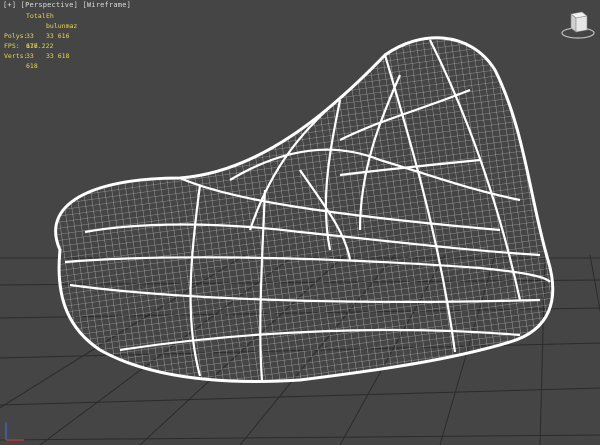 This screenshot has height=445, width=600. What do you see at coordinates (62, 21) in the screenshot?
I see `stats-header-selected: Eh bulunmaz` at bounding box center [62, 21].